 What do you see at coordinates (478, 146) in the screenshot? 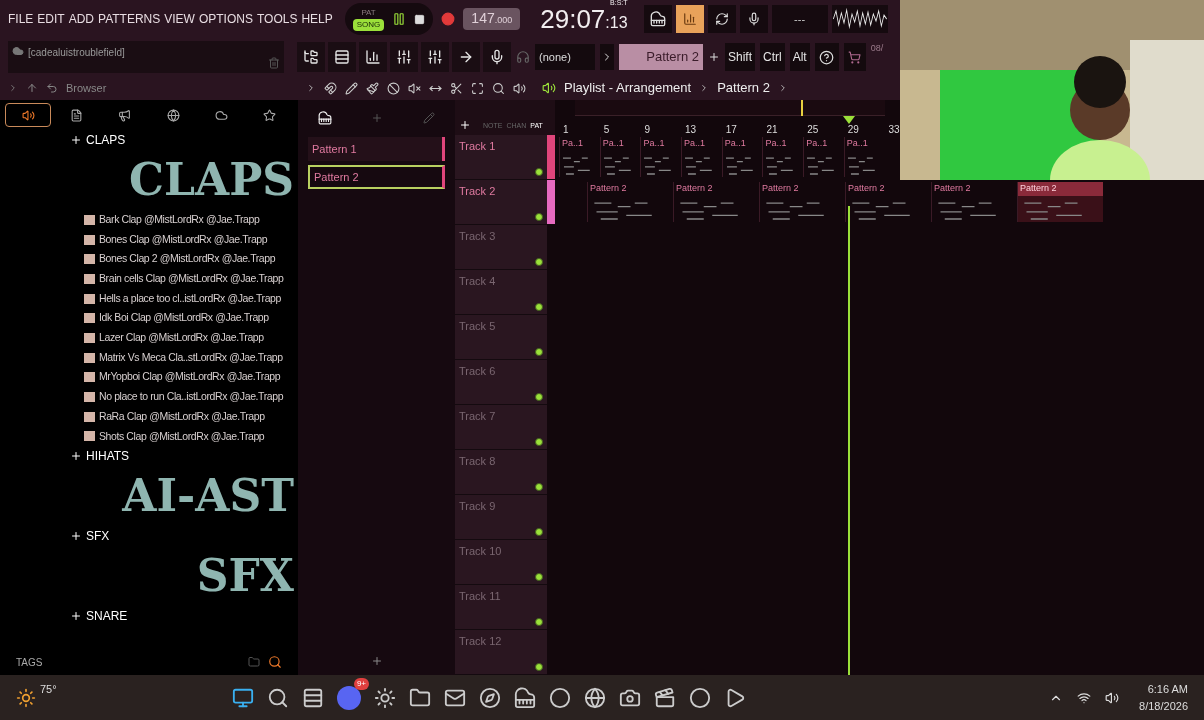
I see `track-name: Track 1` at bounding box center [478, 146].